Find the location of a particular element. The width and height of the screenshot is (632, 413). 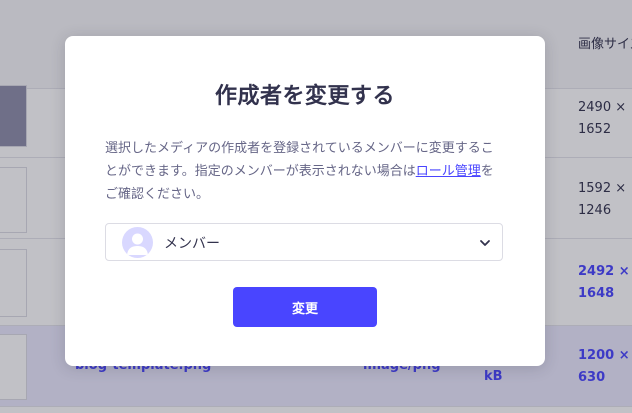

change-button: 変更 is located at coordinates (305, 307).